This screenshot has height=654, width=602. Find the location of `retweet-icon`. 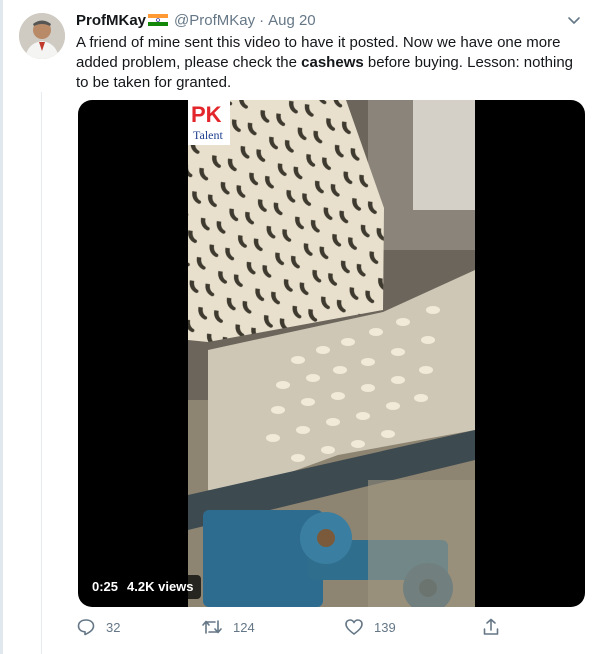

retweet-icon is located at coordinates (212, 627).